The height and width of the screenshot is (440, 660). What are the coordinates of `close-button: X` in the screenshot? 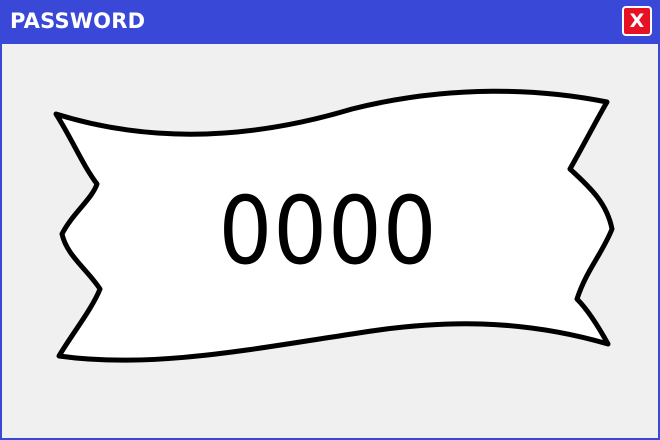 It's located at (637, 21).